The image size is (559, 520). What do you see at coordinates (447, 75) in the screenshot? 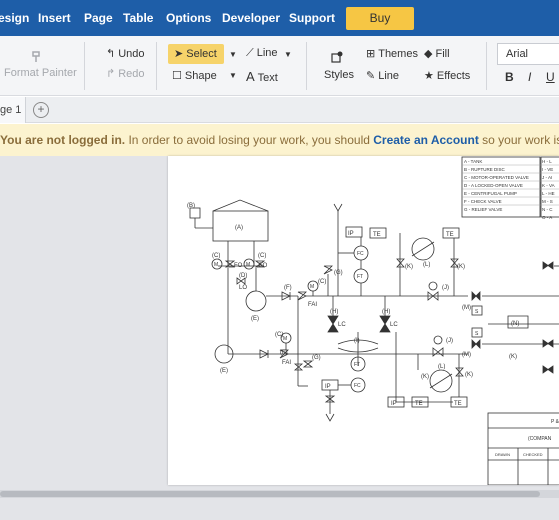
I see `effects-button: ★ Effects` at bounding box center [447, 75].